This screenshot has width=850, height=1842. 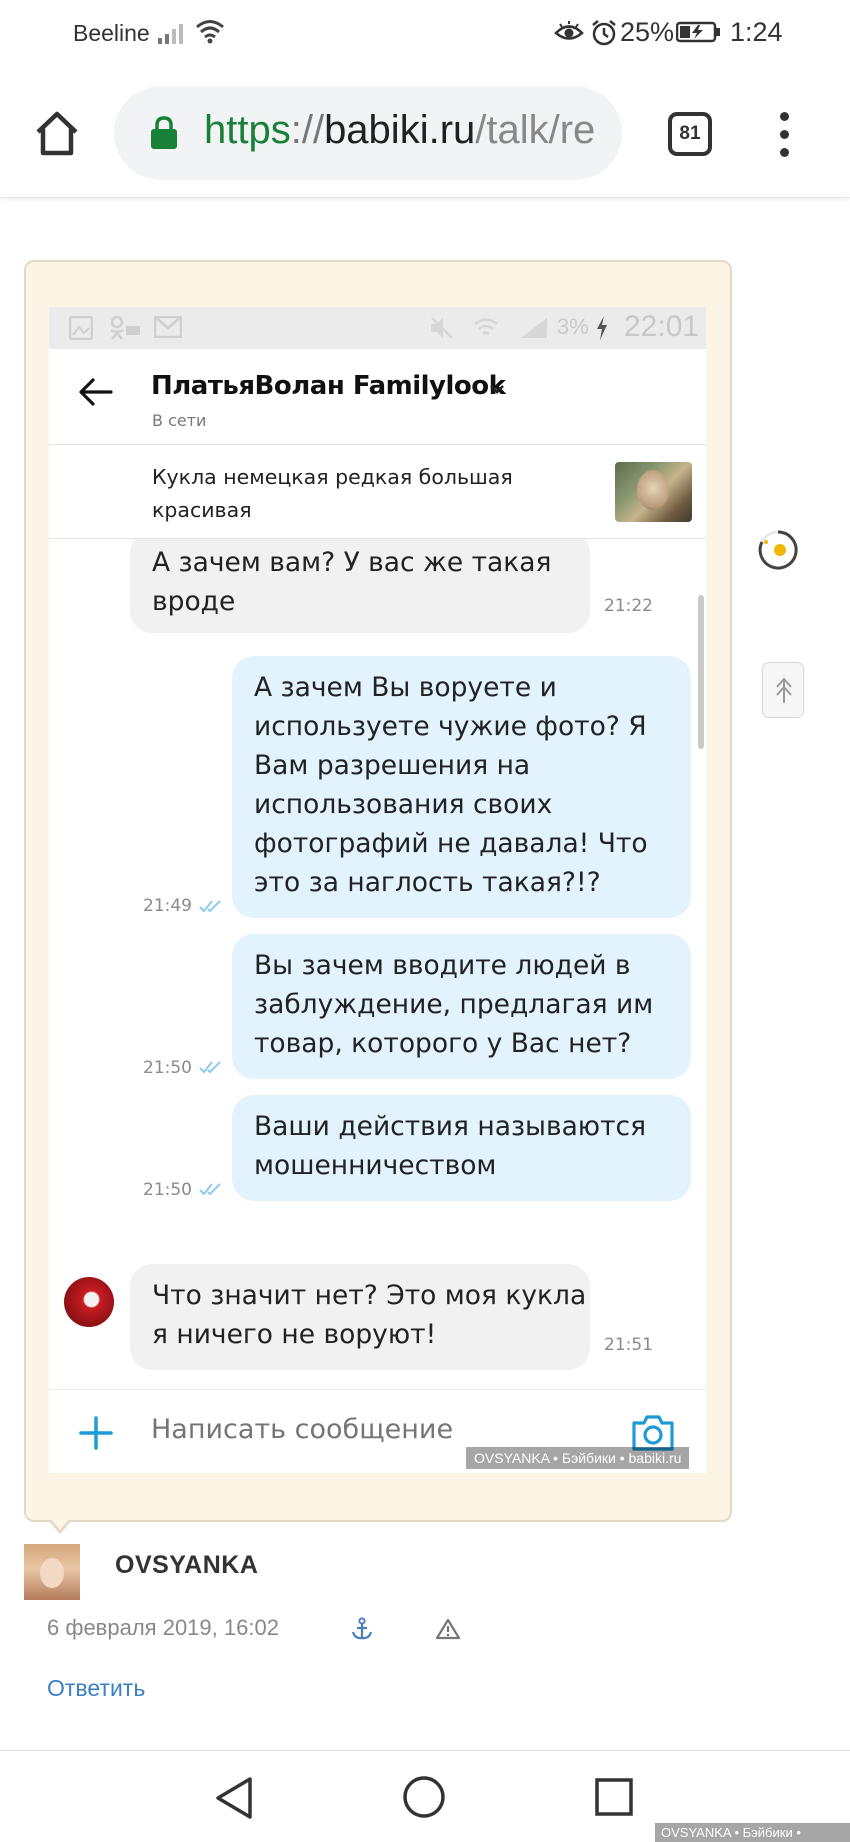 I want to click on message-text: А зачем вам? У вас же такая вроде, so click(x=352, y=582).